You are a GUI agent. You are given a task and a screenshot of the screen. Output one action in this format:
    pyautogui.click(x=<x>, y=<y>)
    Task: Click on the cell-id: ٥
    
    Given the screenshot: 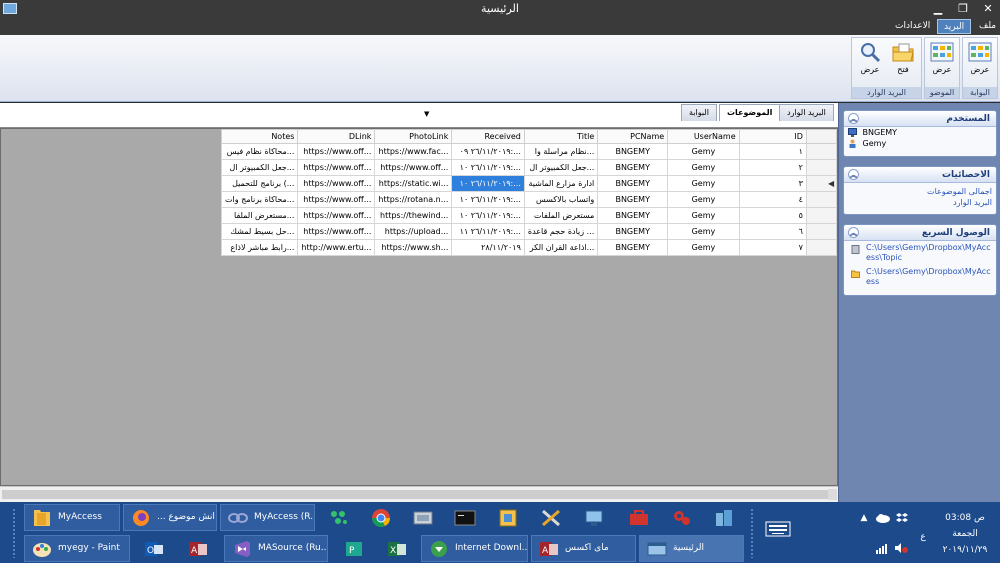 What is the action you would take?
    pyautogui.click(x=772, y=215)
    